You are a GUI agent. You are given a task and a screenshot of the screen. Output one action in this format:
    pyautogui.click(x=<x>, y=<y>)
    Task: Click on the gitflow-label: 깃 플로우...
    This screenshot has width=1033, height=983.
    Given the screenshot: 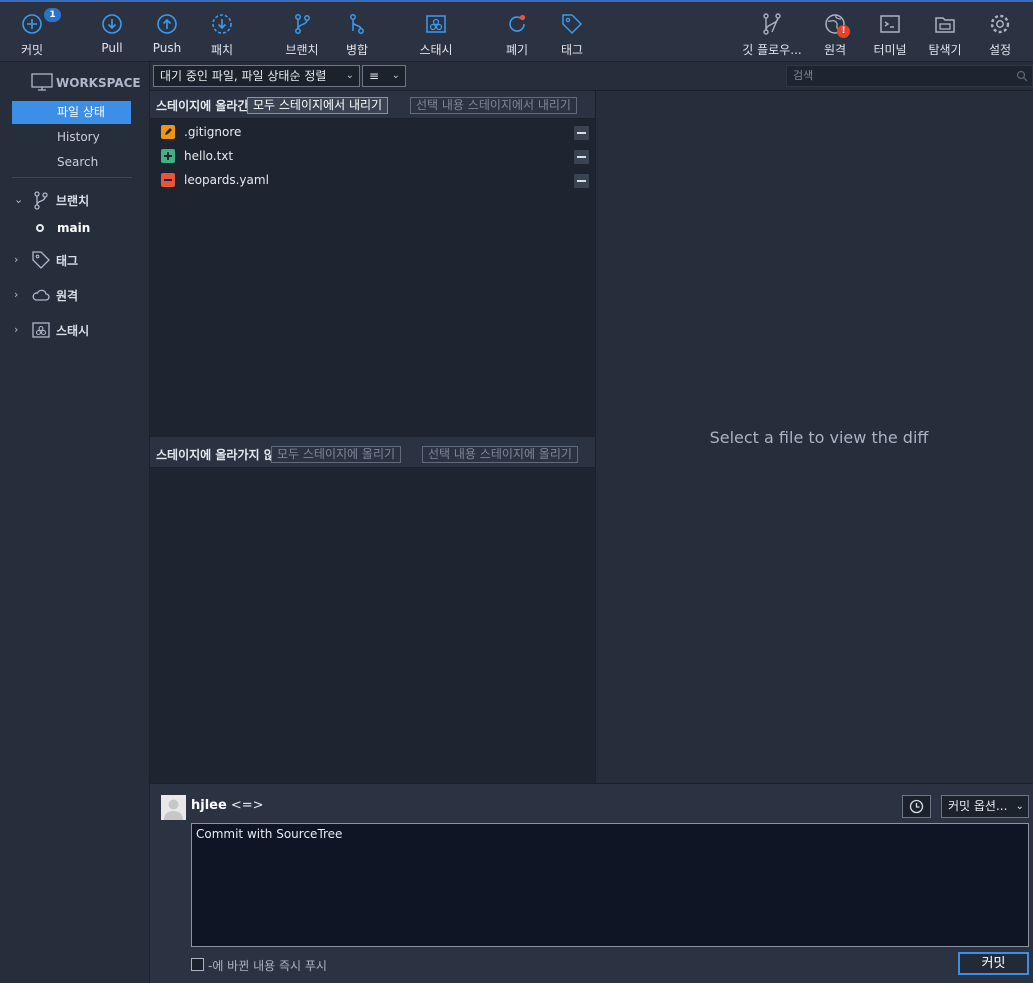 What is the action you would take?
    pyautogui.click(x=772, y=50)
    